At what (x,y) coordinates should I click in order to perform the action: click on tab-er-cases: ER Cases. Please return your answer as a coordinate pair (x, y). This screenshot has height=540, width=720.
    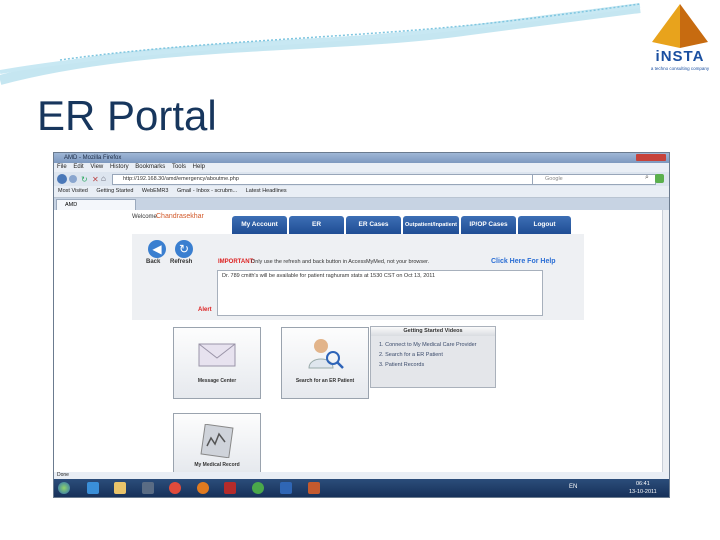
    Looking at the image, I should click on (373, 225).